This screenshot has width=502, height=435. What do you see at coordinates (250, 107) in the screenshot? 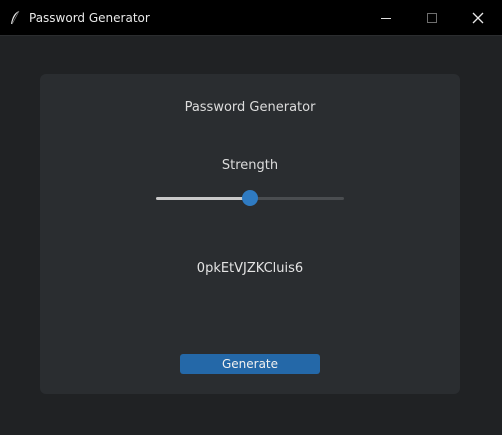
I see `panel-heading: Password Generator` at bounding box center [250, 107].